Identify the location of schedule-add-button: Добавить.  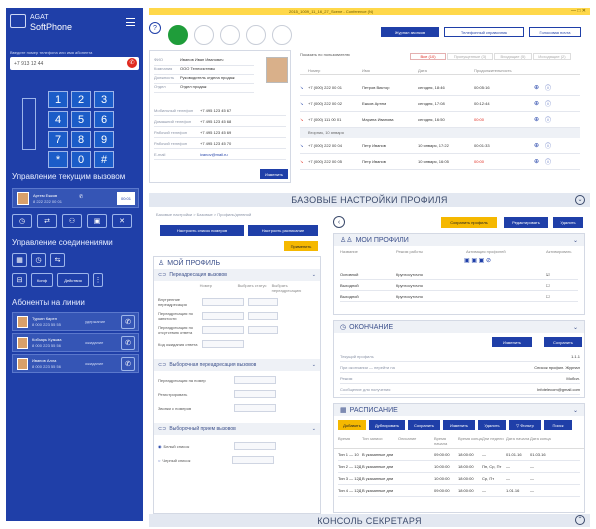
(352, 425).